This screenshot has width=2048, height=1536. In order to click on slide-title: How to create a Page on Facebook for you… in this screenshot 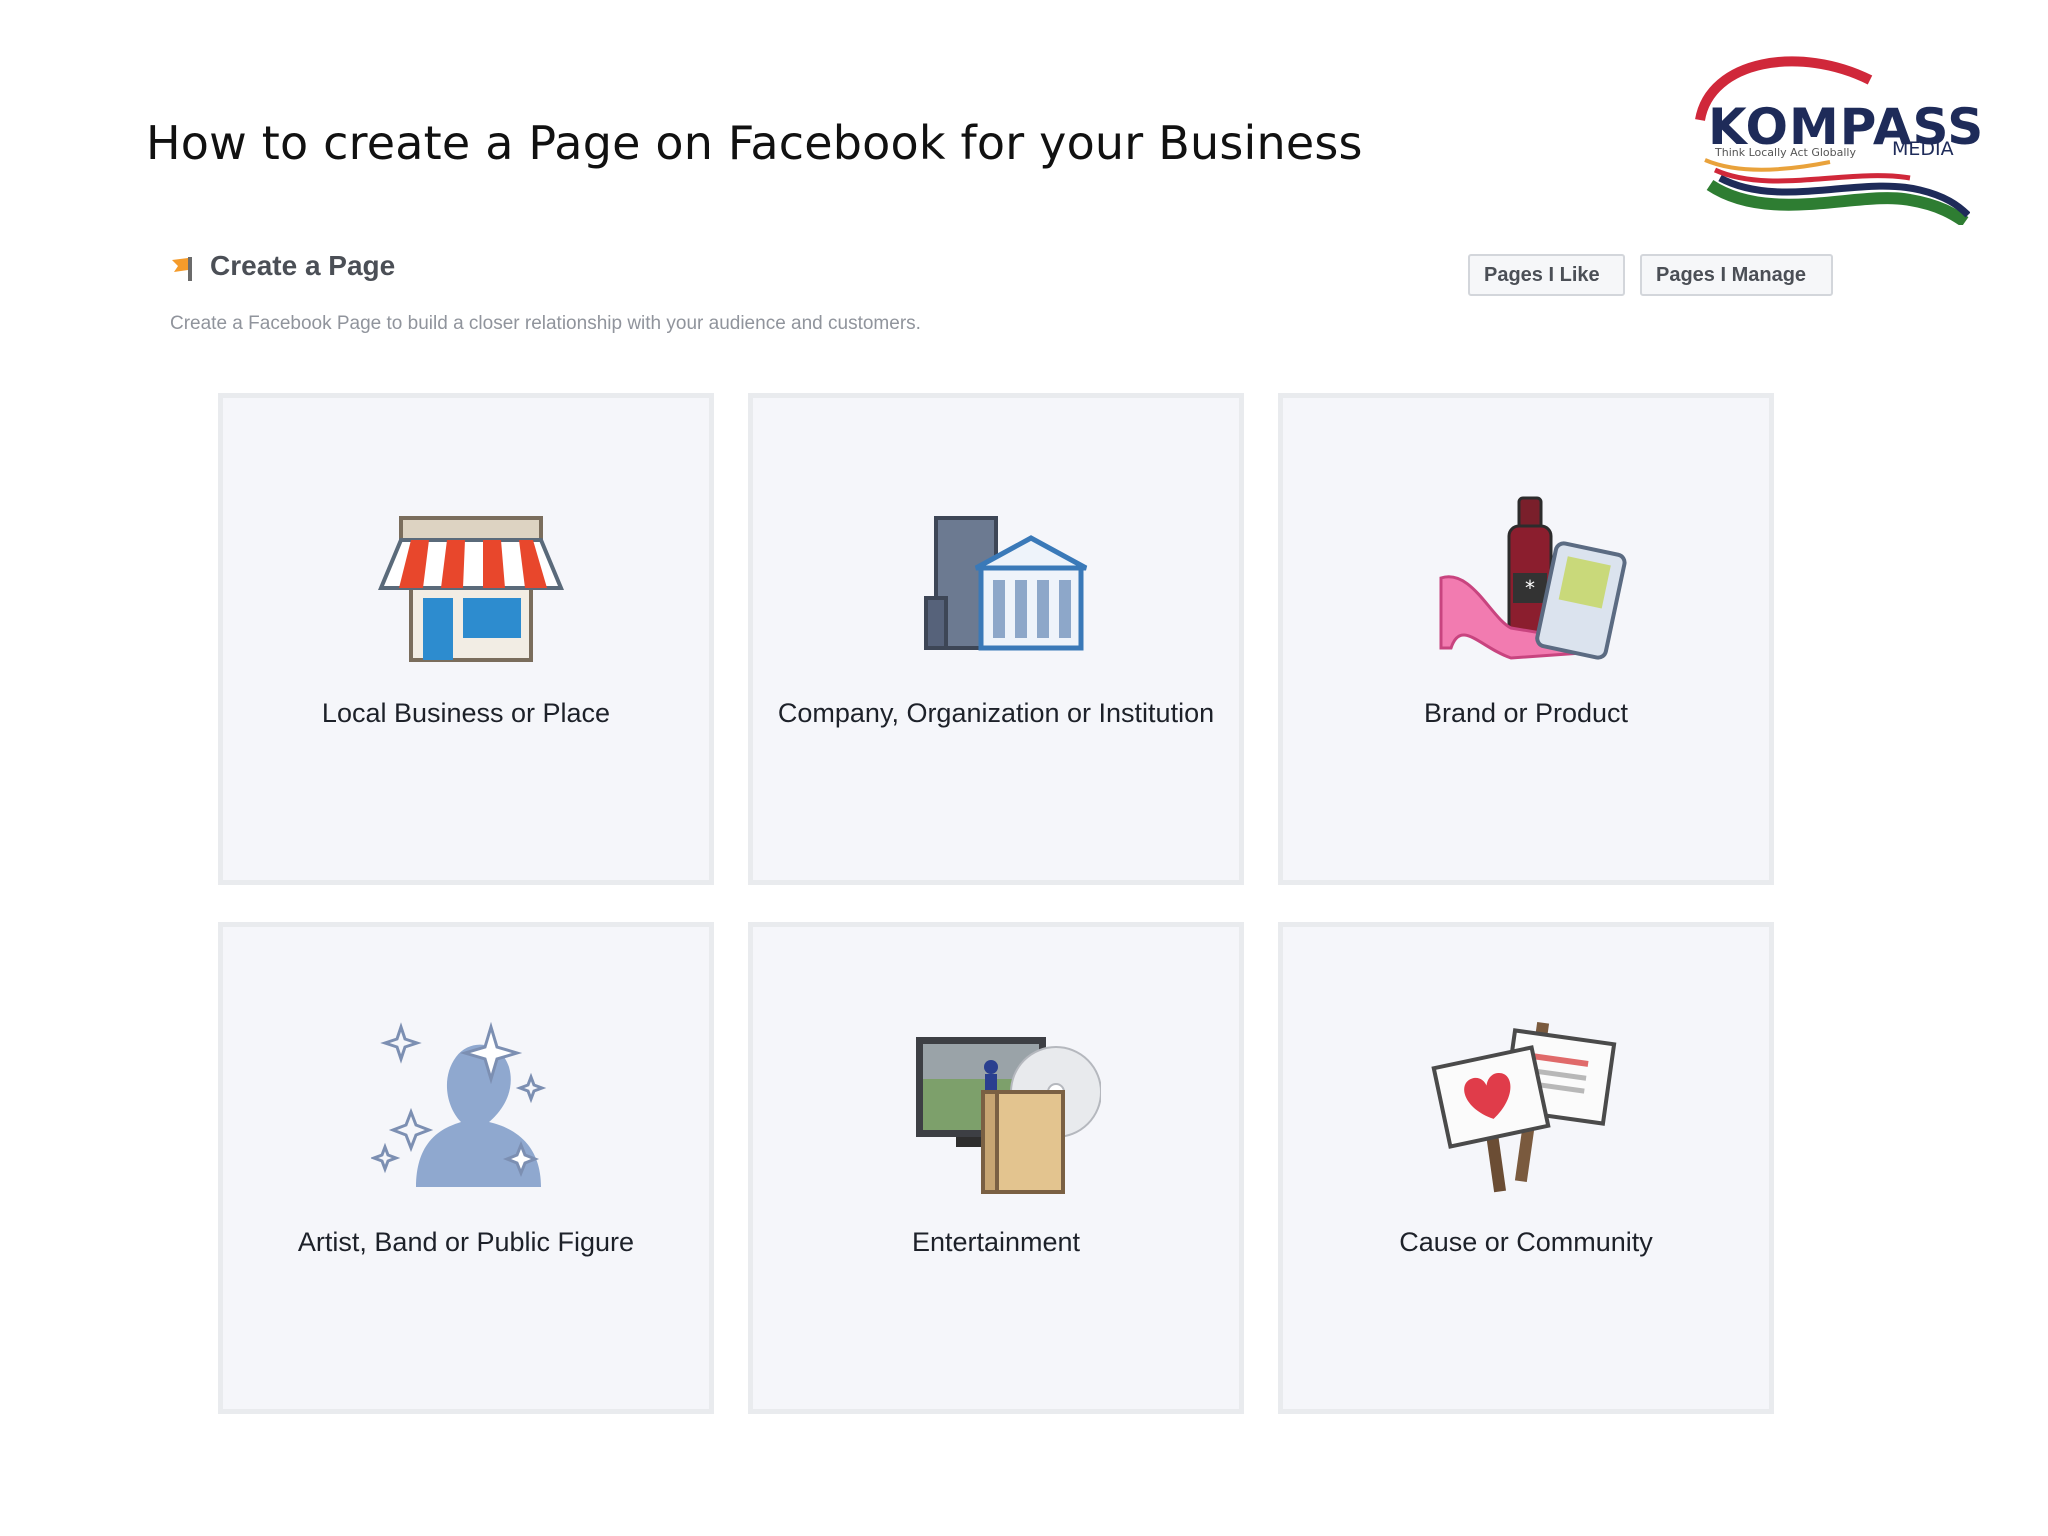, I will do `click(754, 143)`.